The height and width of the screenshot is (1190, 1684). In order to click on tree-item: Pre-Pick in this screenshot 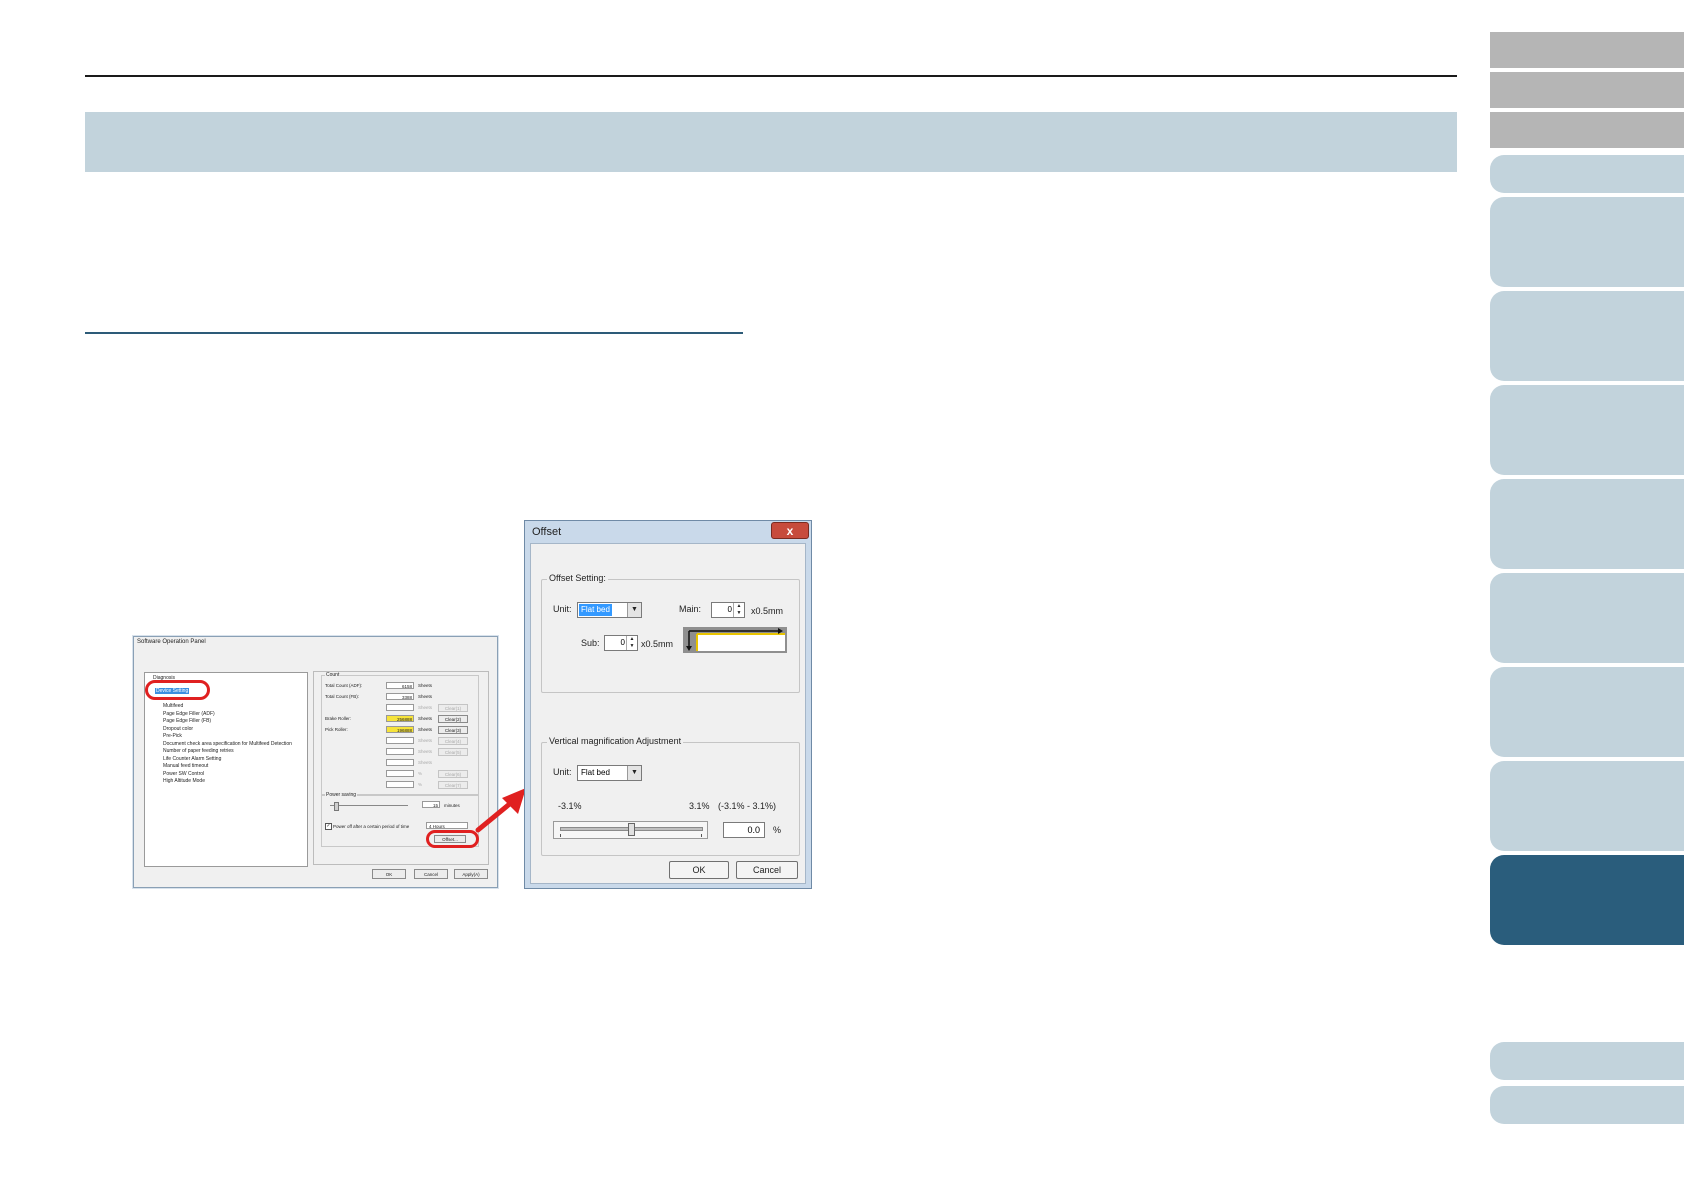, I will do `click(172, 736)`.